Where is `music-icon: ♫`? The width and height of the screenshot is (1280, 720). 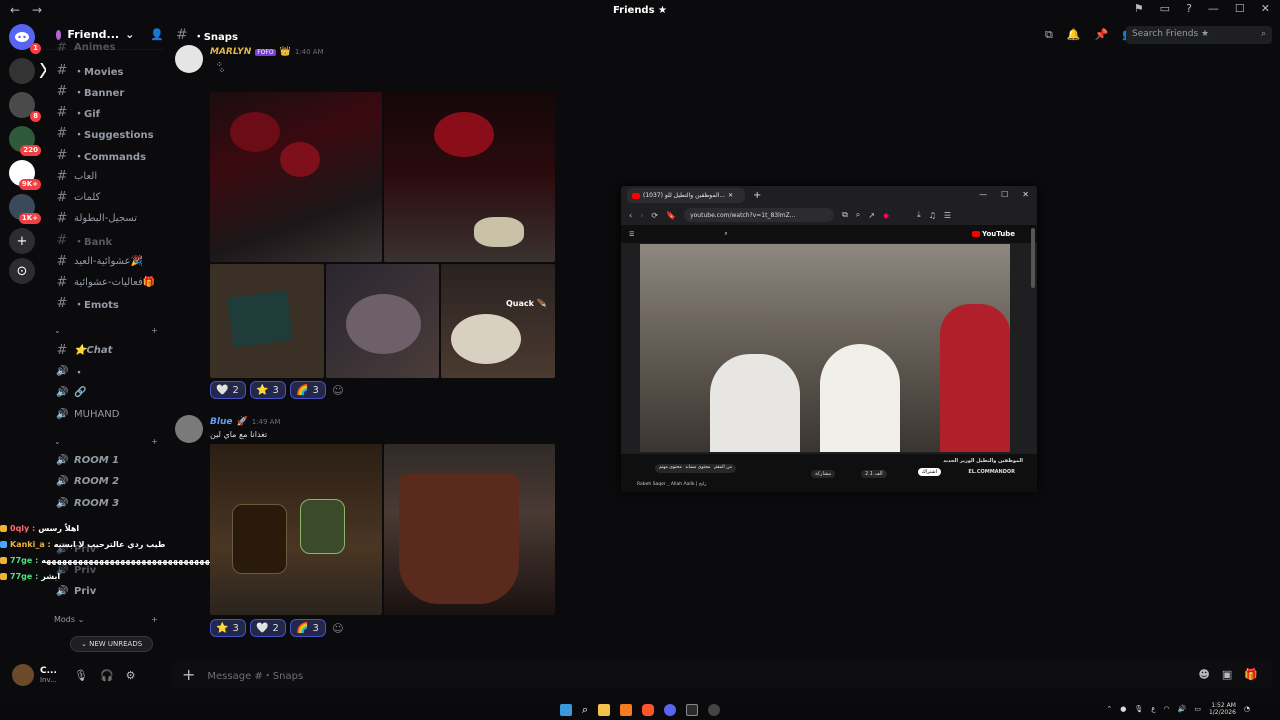
music-icon: ♫ is located at coordinates (932, 215).